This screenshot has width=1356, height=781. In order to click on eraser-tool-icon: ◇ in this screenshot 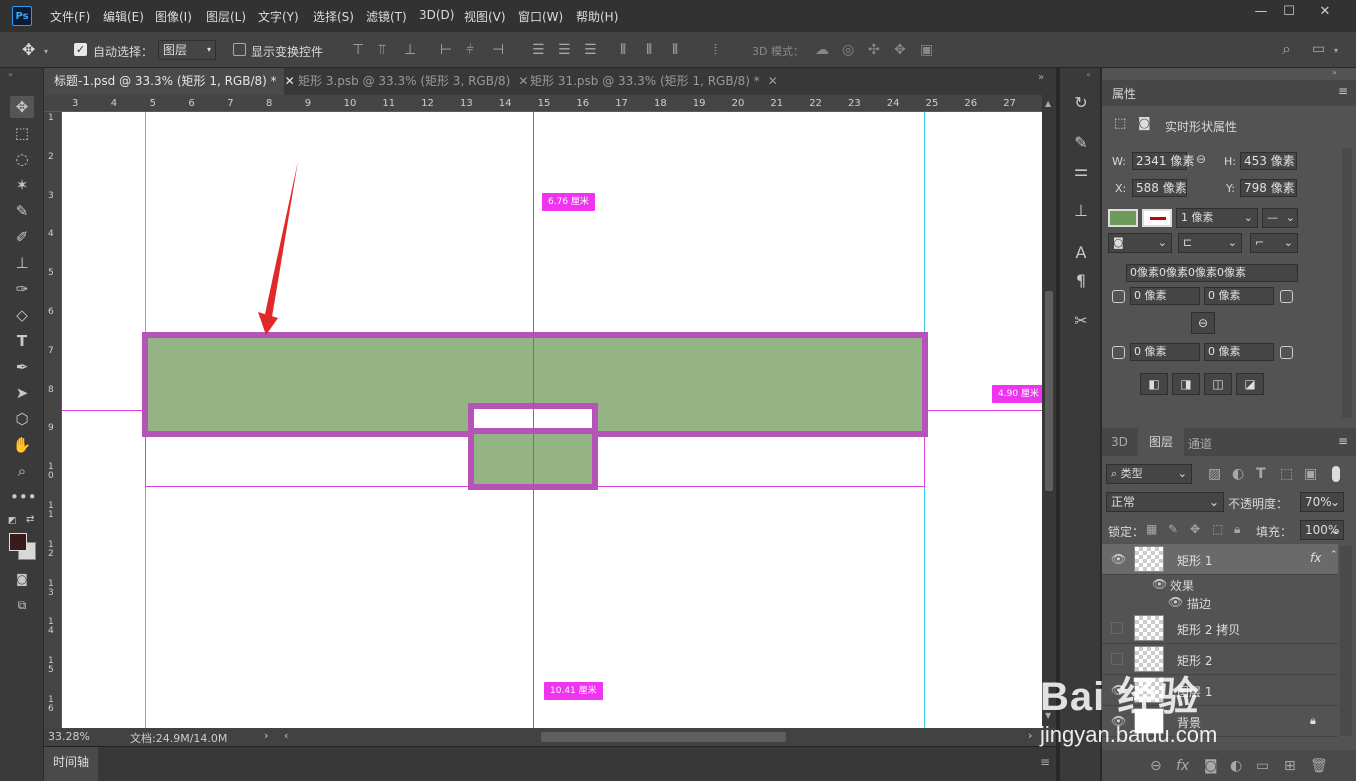, I will do `click(22, 315)`.